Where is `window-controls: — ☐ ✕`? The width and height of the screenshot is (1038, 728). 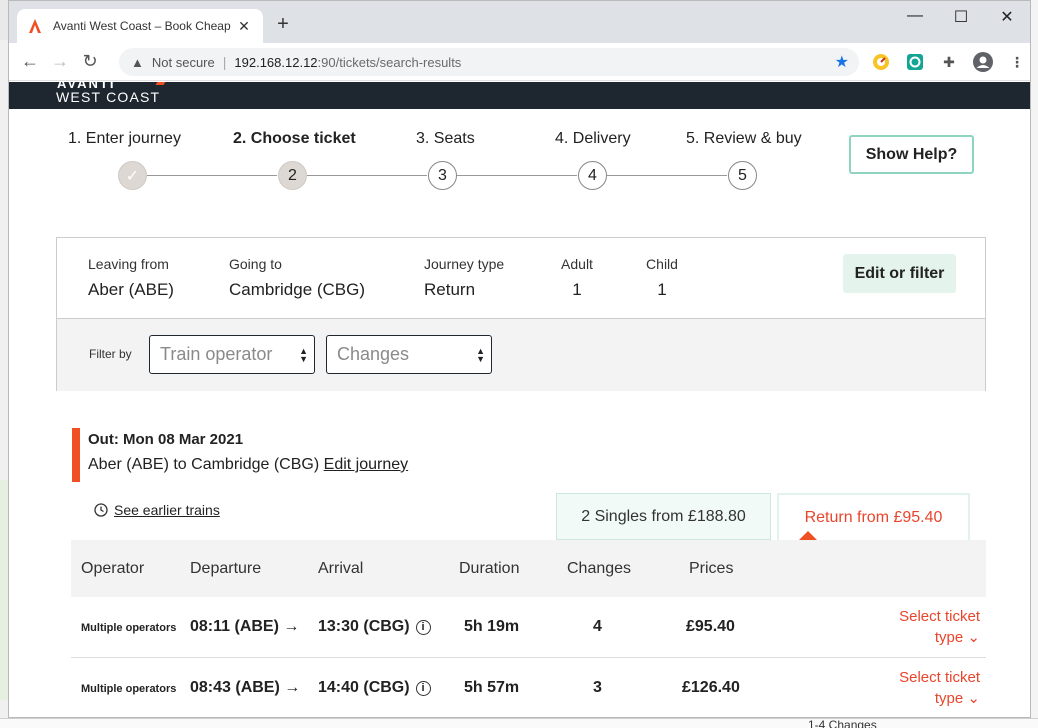
window-controls: — ☐ ✕ is located at coordinates (961, 17).